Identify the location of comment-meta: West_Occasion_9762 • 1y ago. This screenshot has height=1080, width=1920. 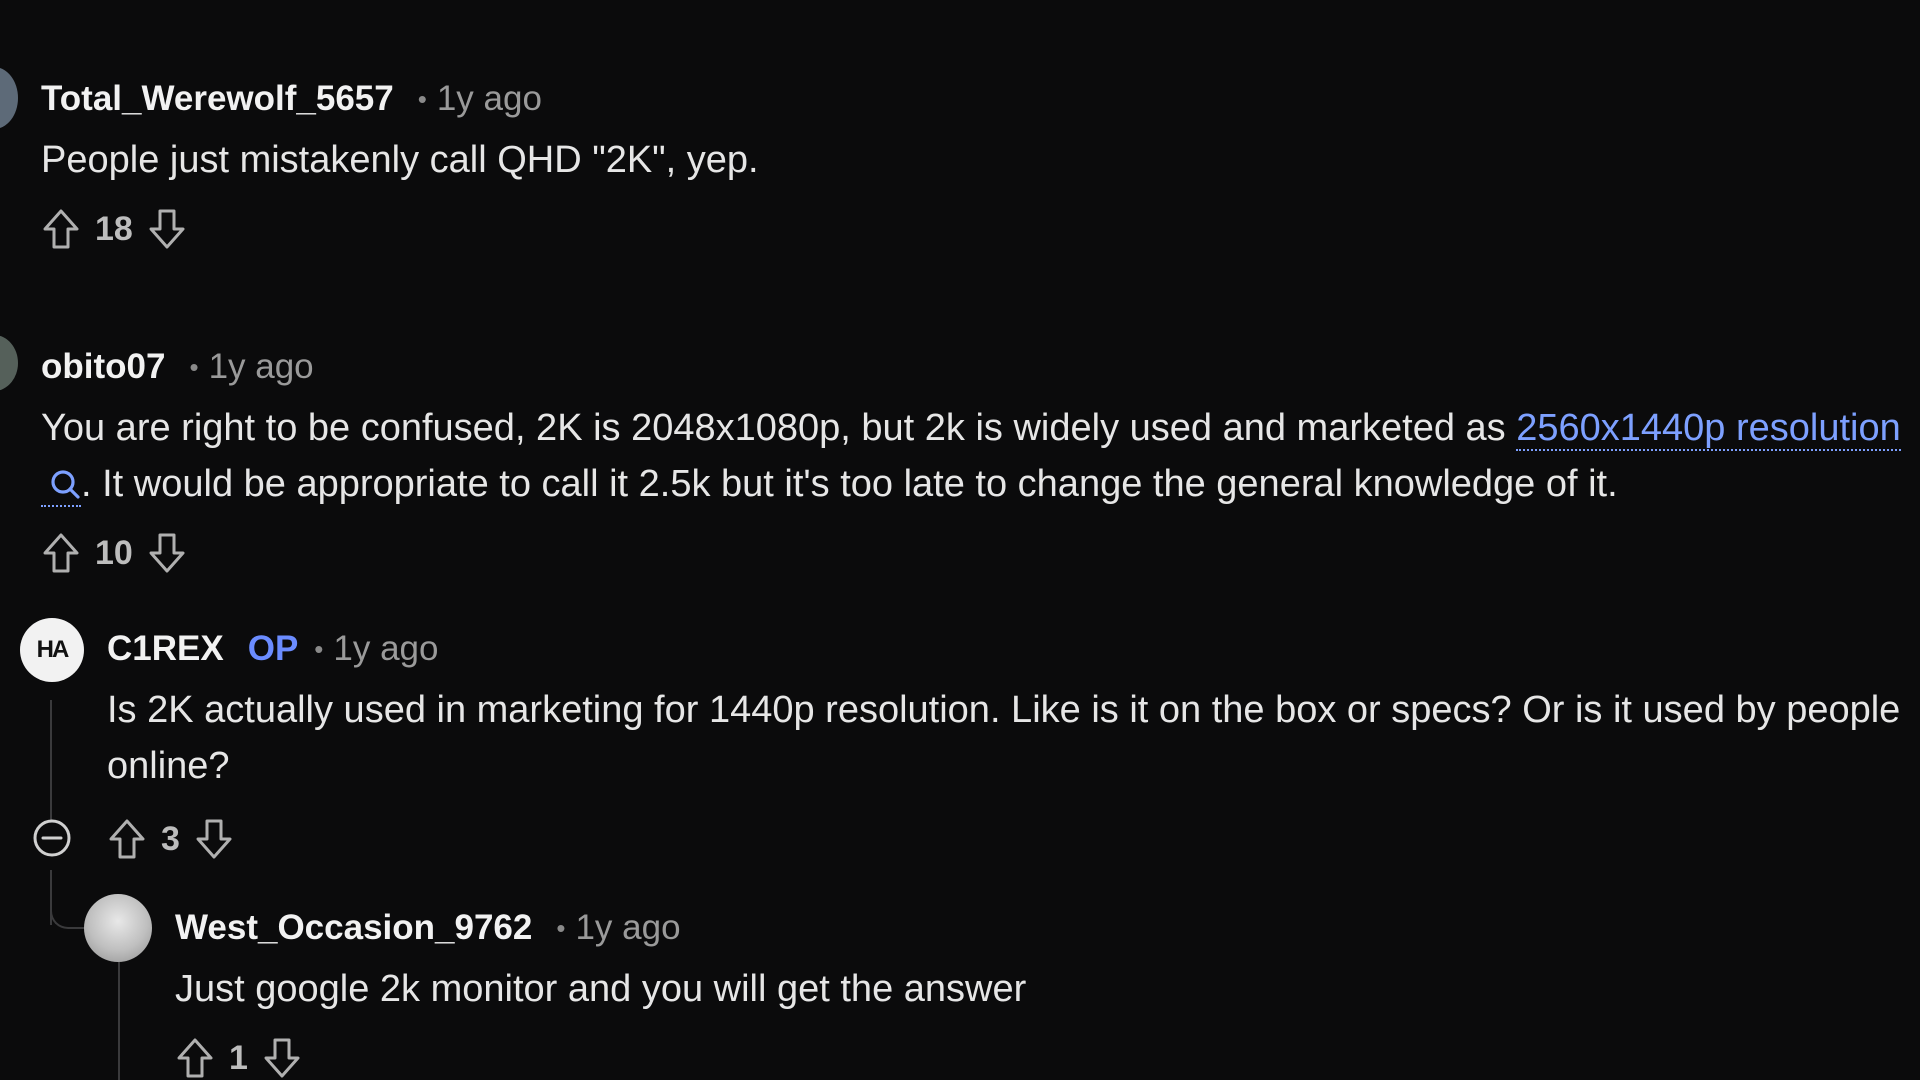
(600, 928).